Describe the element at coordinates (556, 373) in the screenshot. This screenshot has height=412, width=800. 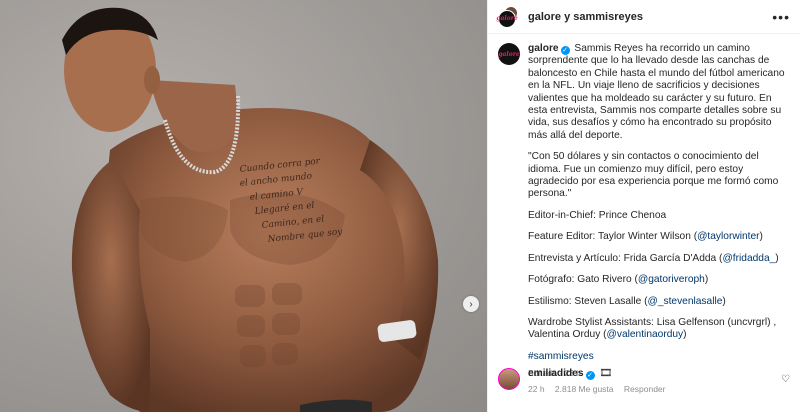
I see `comment-username: emiliadides` at that location.